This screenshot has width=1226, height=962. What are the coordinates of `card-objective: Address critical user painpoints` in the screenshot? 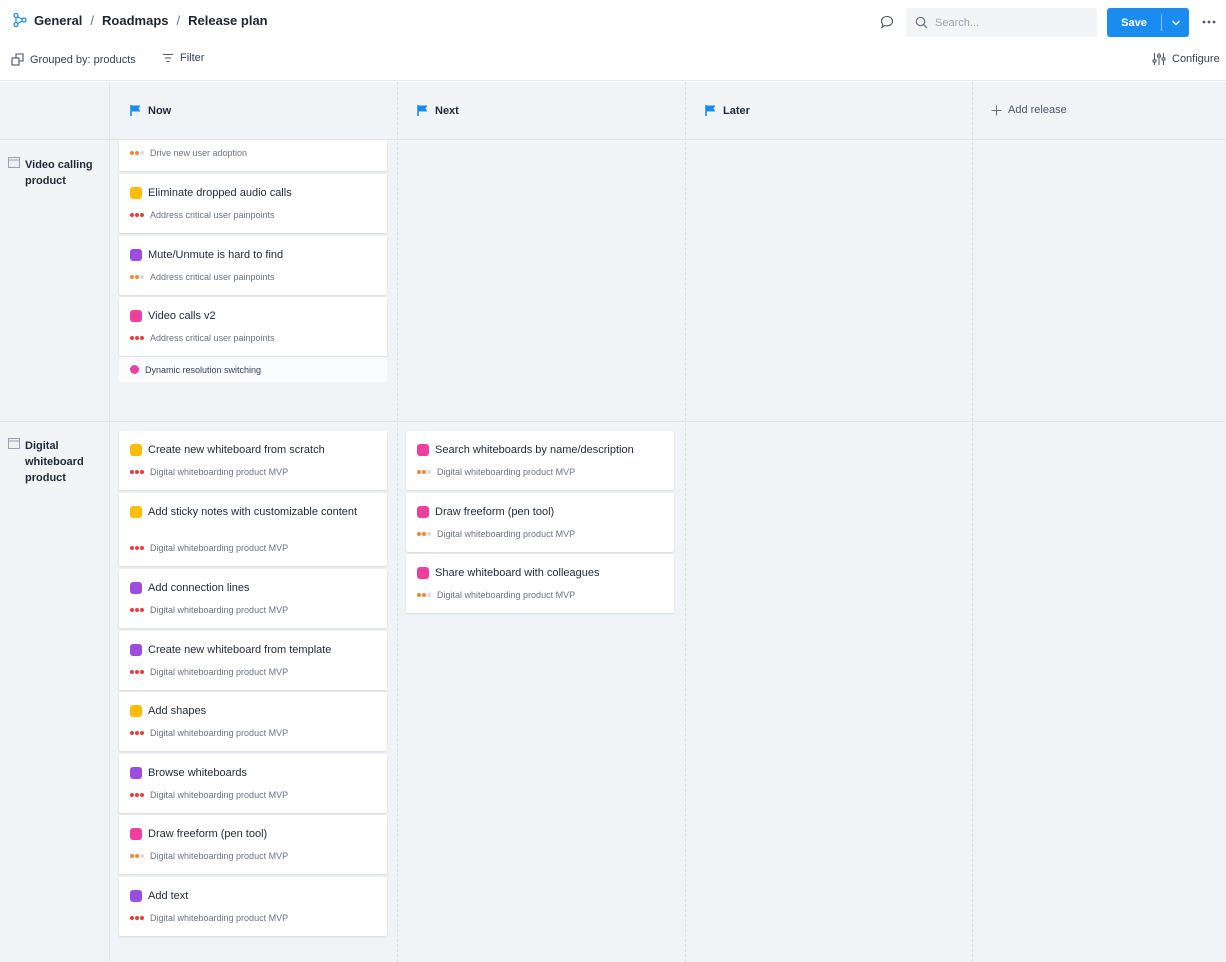 It's located at (202, 277).